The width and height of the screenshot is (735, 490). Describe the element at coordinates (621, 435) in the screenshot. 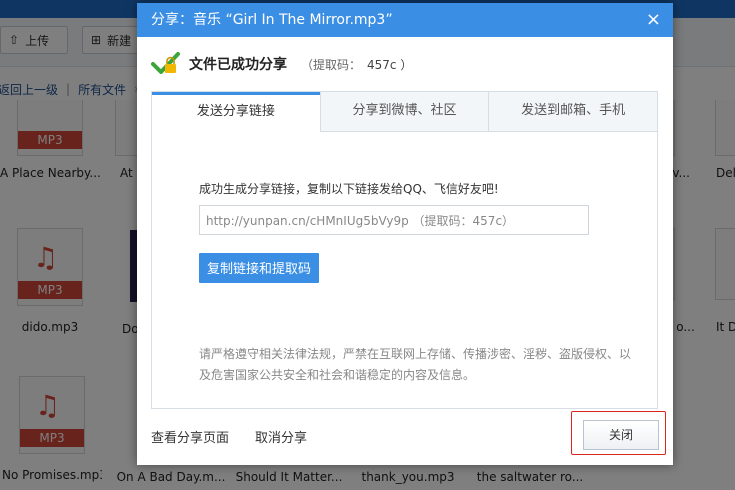

I see `close-button: 关闭` at that location.